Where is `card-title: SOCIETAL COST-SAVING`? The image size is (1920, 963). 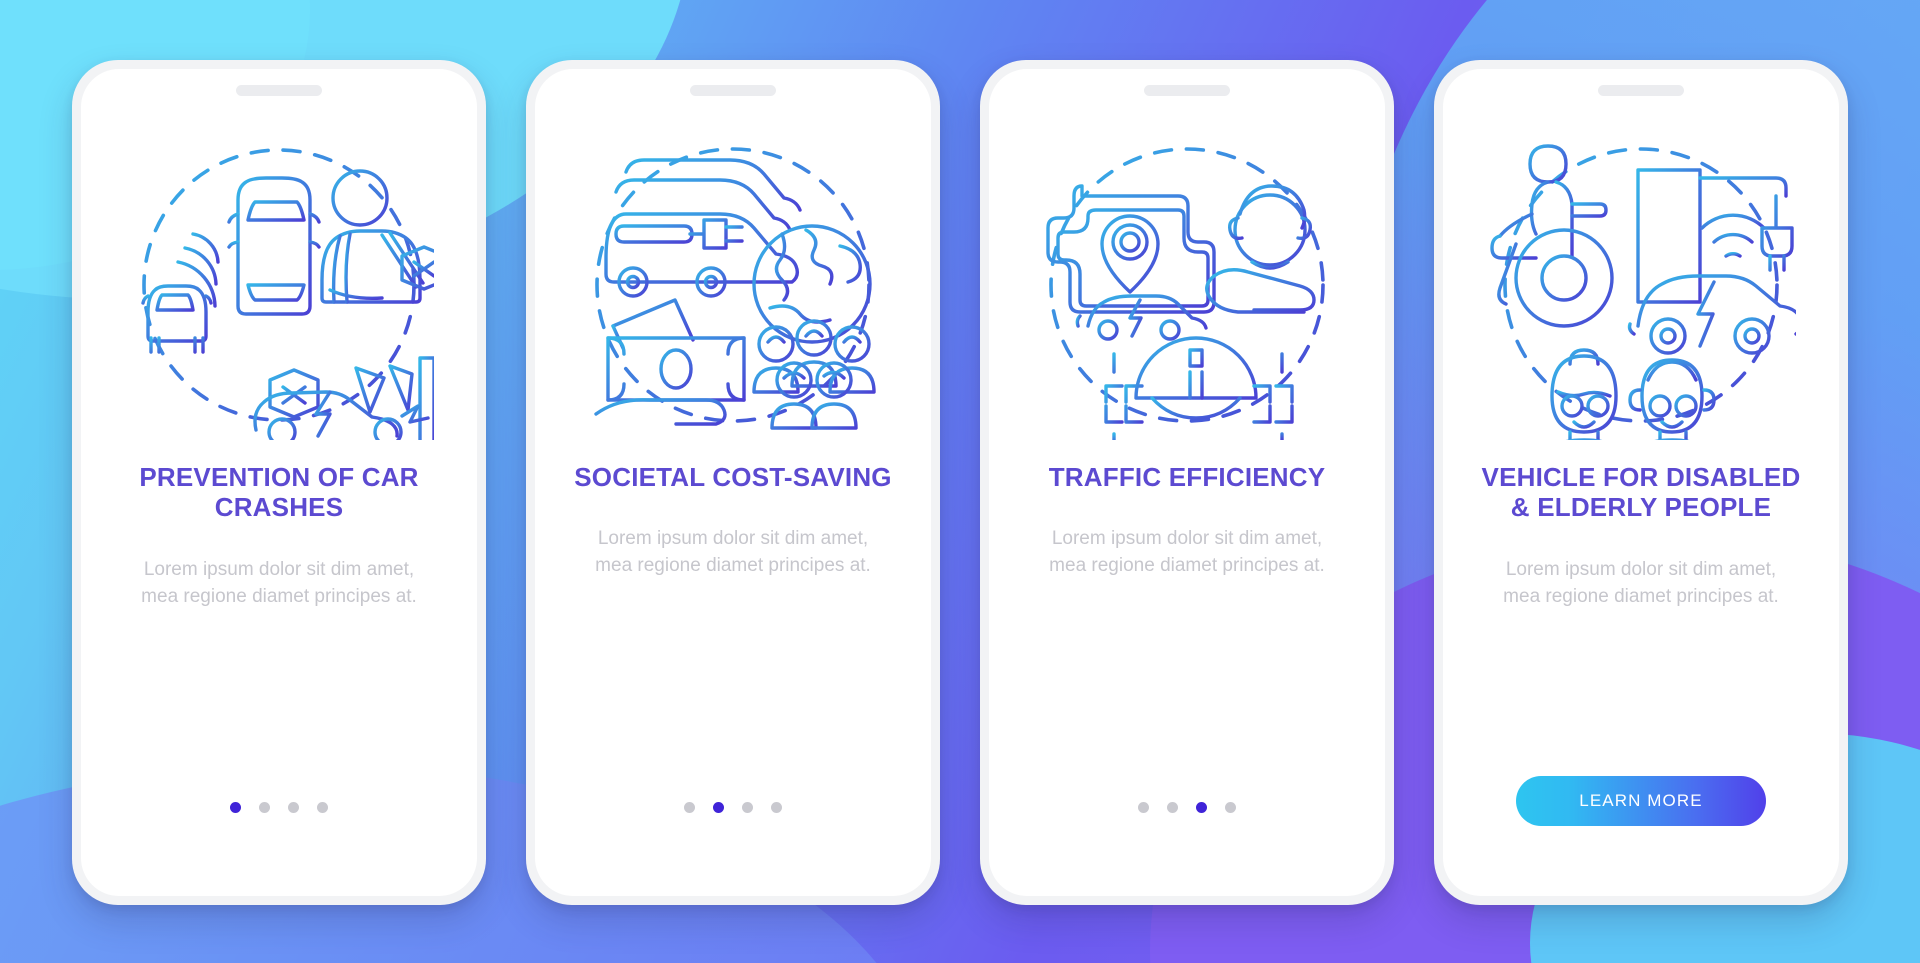
card-title: SOCIETAL COST-SAVING is located at coordinates (733, 477).